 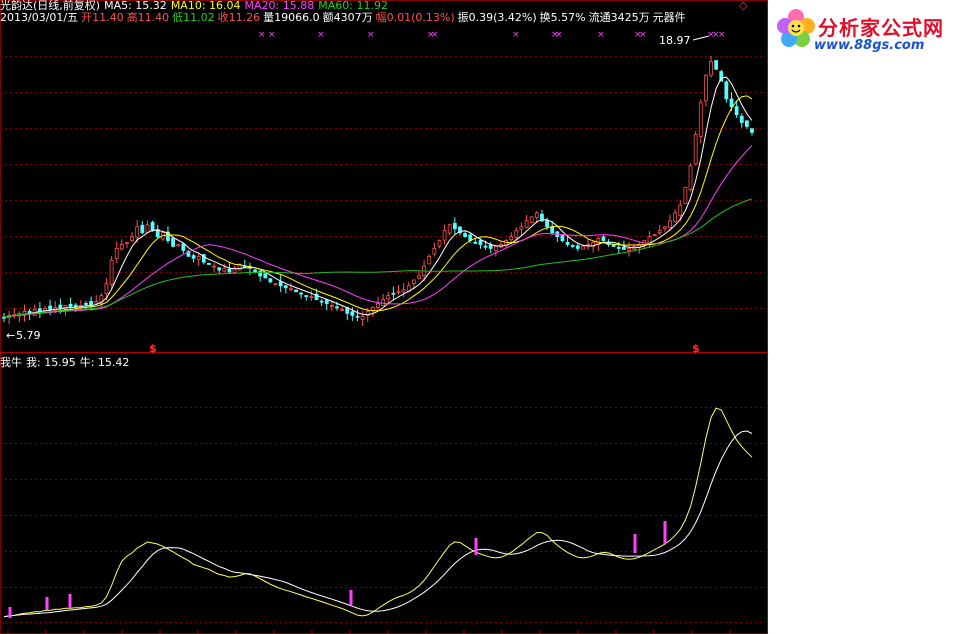 What do you see at coordinates (881, 28) in the screenshot?
I see `logo-title: 分析家公式网` at bounding box center [881, 28].